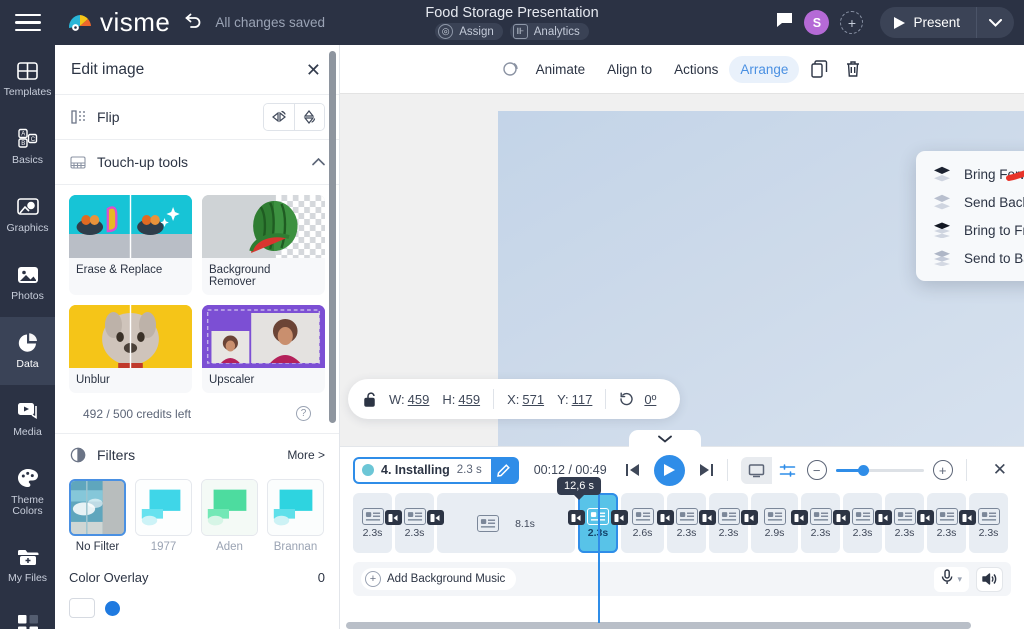  Describe the element at coordinates (27, 147) in the screenshot. I see `sidebar-item-basics: A B C Basics` at that location.